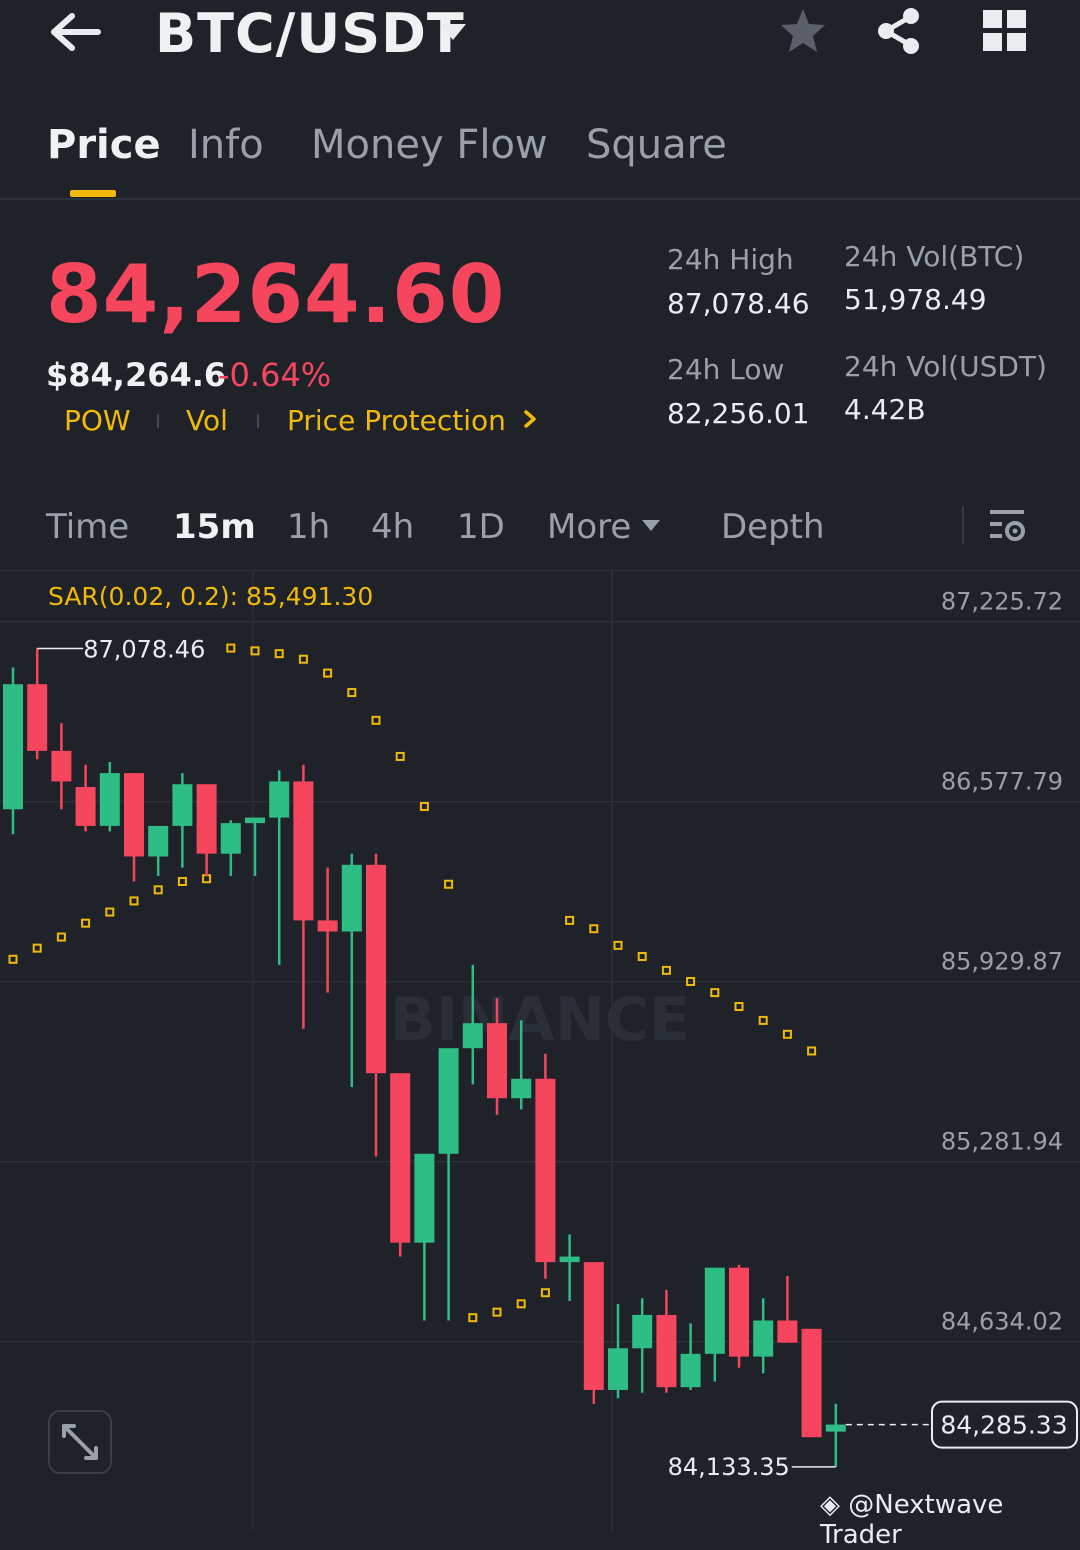  Describe the element at coordinates (945, 366) in the screenshot. I see `stat-vol-usdt-label: 24h Vol(USDT)` at that location.